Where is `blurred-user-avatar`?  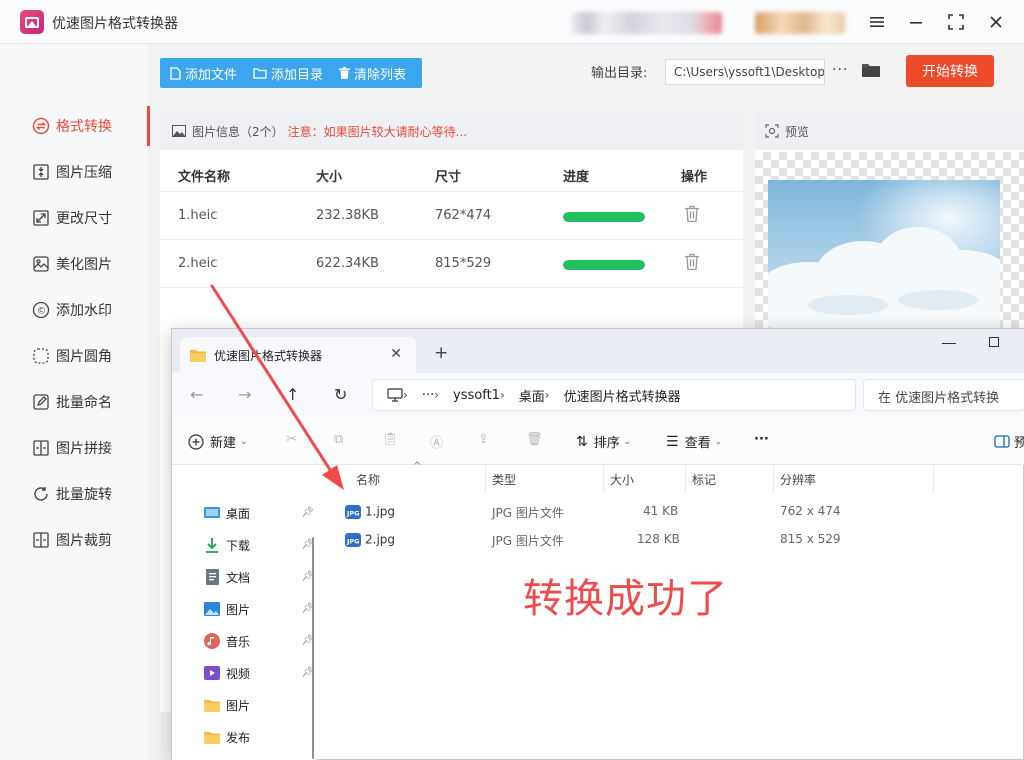 blurred-user-avatar is located at coordinates (800, 23).